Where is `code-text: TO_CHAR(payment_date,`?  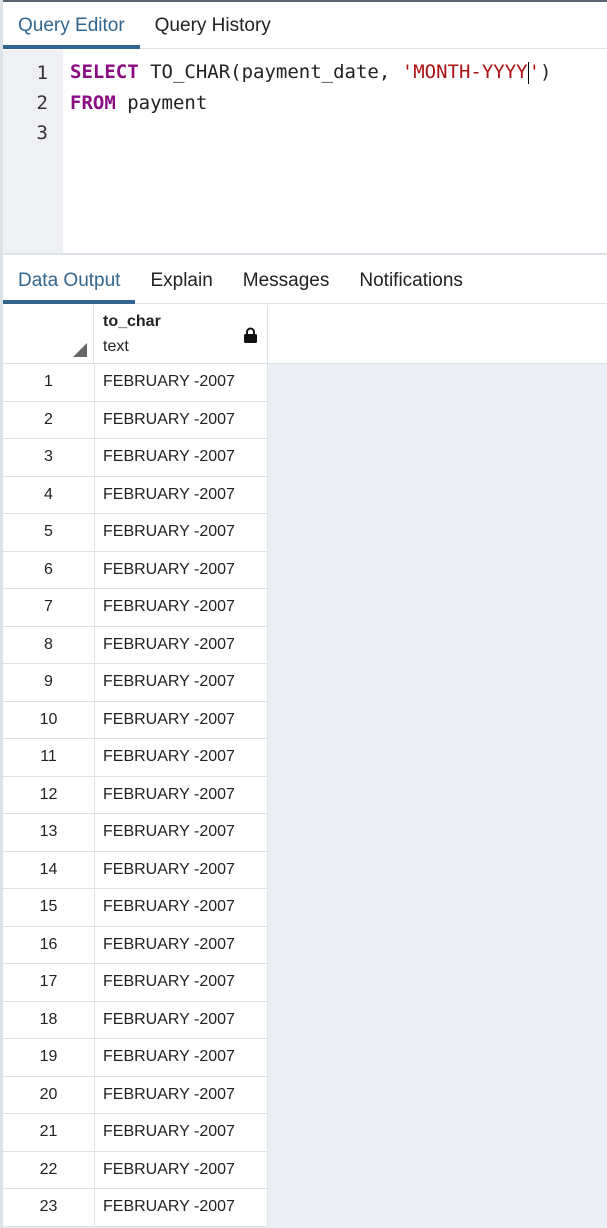 code-text: TO_CHAR(payment_date, is located at coordinates (270, 72).